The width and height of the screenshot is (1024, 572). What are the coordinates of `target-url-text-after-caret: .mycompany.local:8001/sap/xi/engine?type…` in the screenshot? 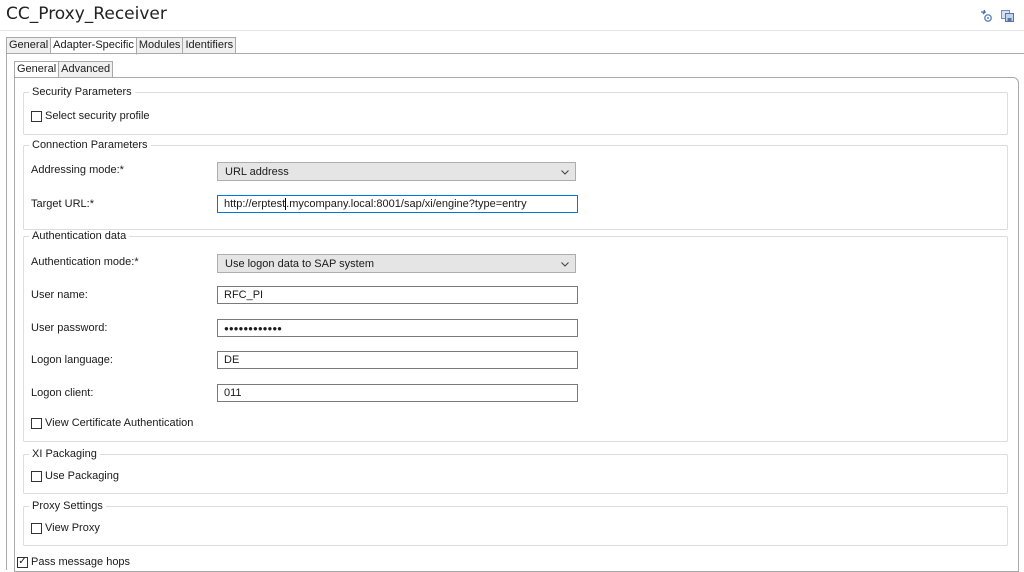 It's located at (406, 204).